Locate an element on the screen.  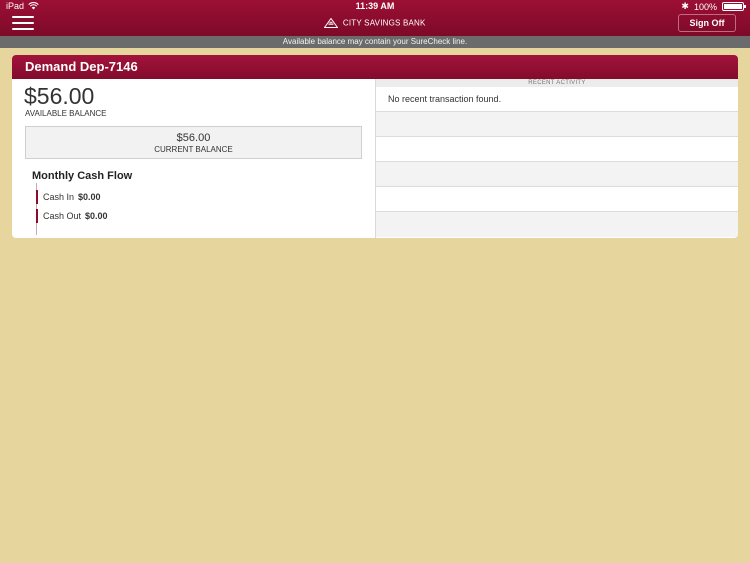
sign-off-button: Sign Off is located at coordinates (707, 23).